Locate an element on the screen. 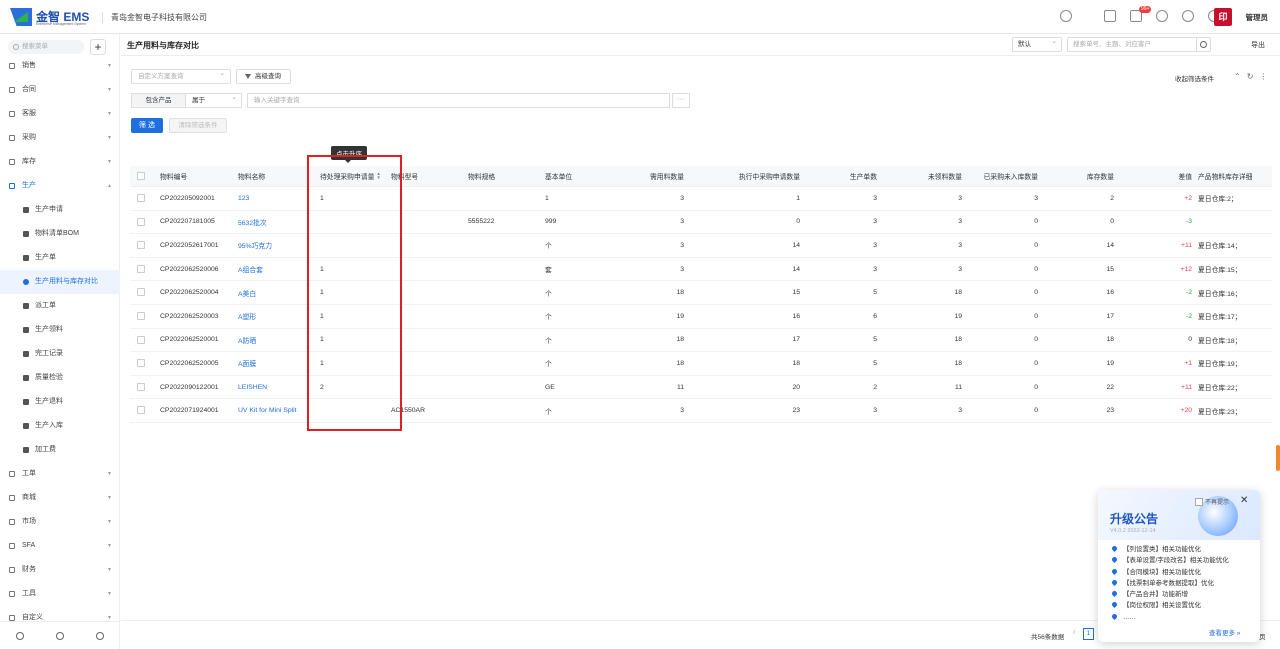 The width and height of the screenshot is (1280, 649). sidebar-item: 加工费 is located at coordinates (60, 450).